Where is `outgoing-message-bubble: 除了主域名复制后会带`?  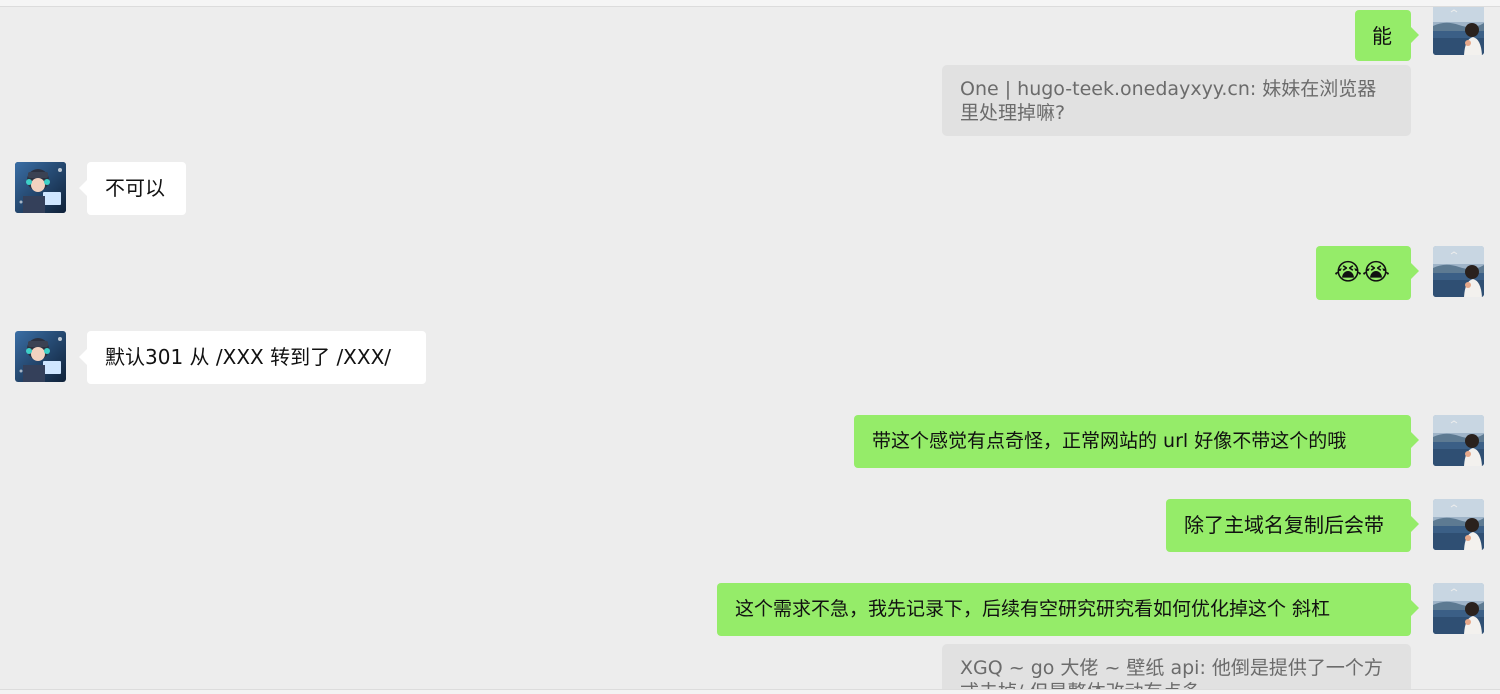
outgoing-message-bubble: 除了主域名复制后会带 is located at coordinates (1292, 525).